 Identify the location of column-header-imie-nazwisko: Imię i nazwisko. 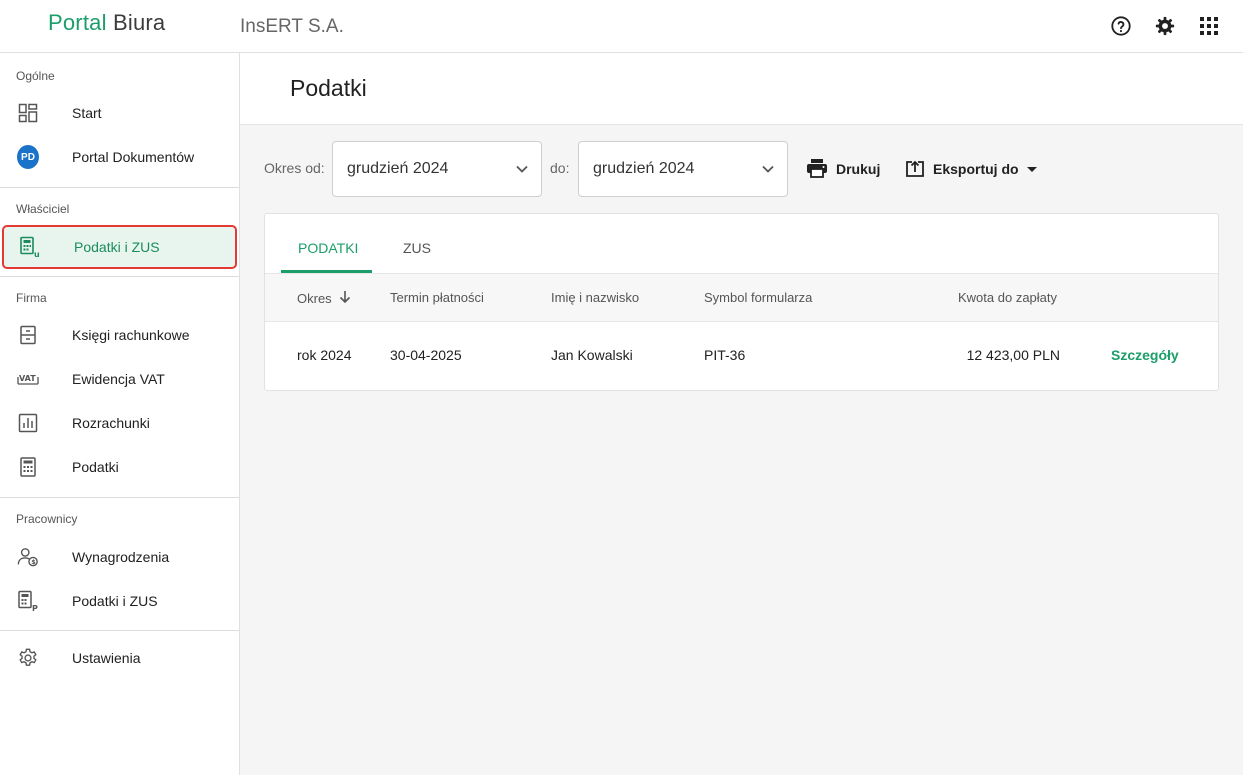
(595, 297).